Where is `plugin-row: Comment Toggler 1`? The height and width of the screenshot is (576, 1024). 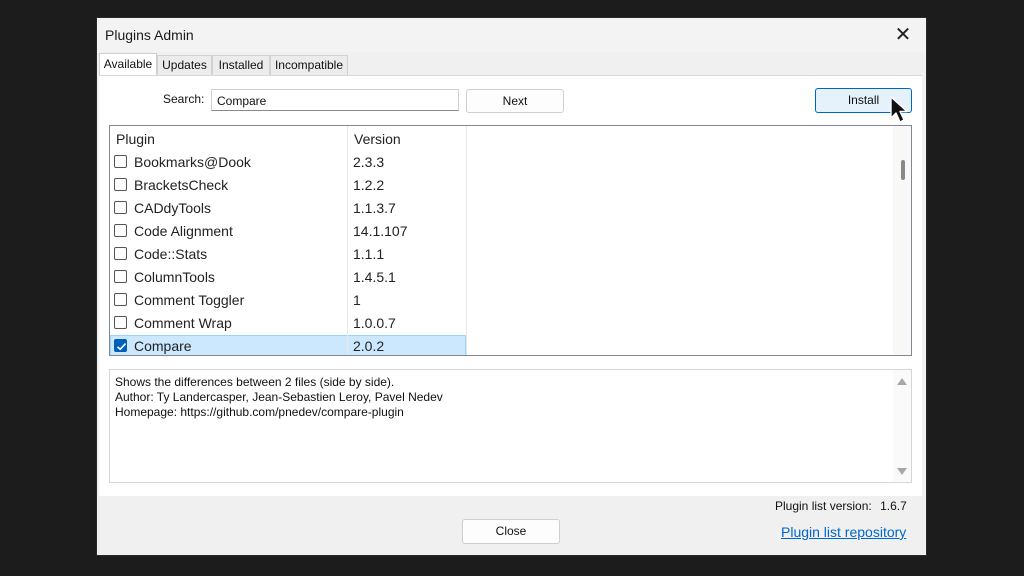
plugin-row: Comment Toggler 1 is located at coordinates (288, 300).